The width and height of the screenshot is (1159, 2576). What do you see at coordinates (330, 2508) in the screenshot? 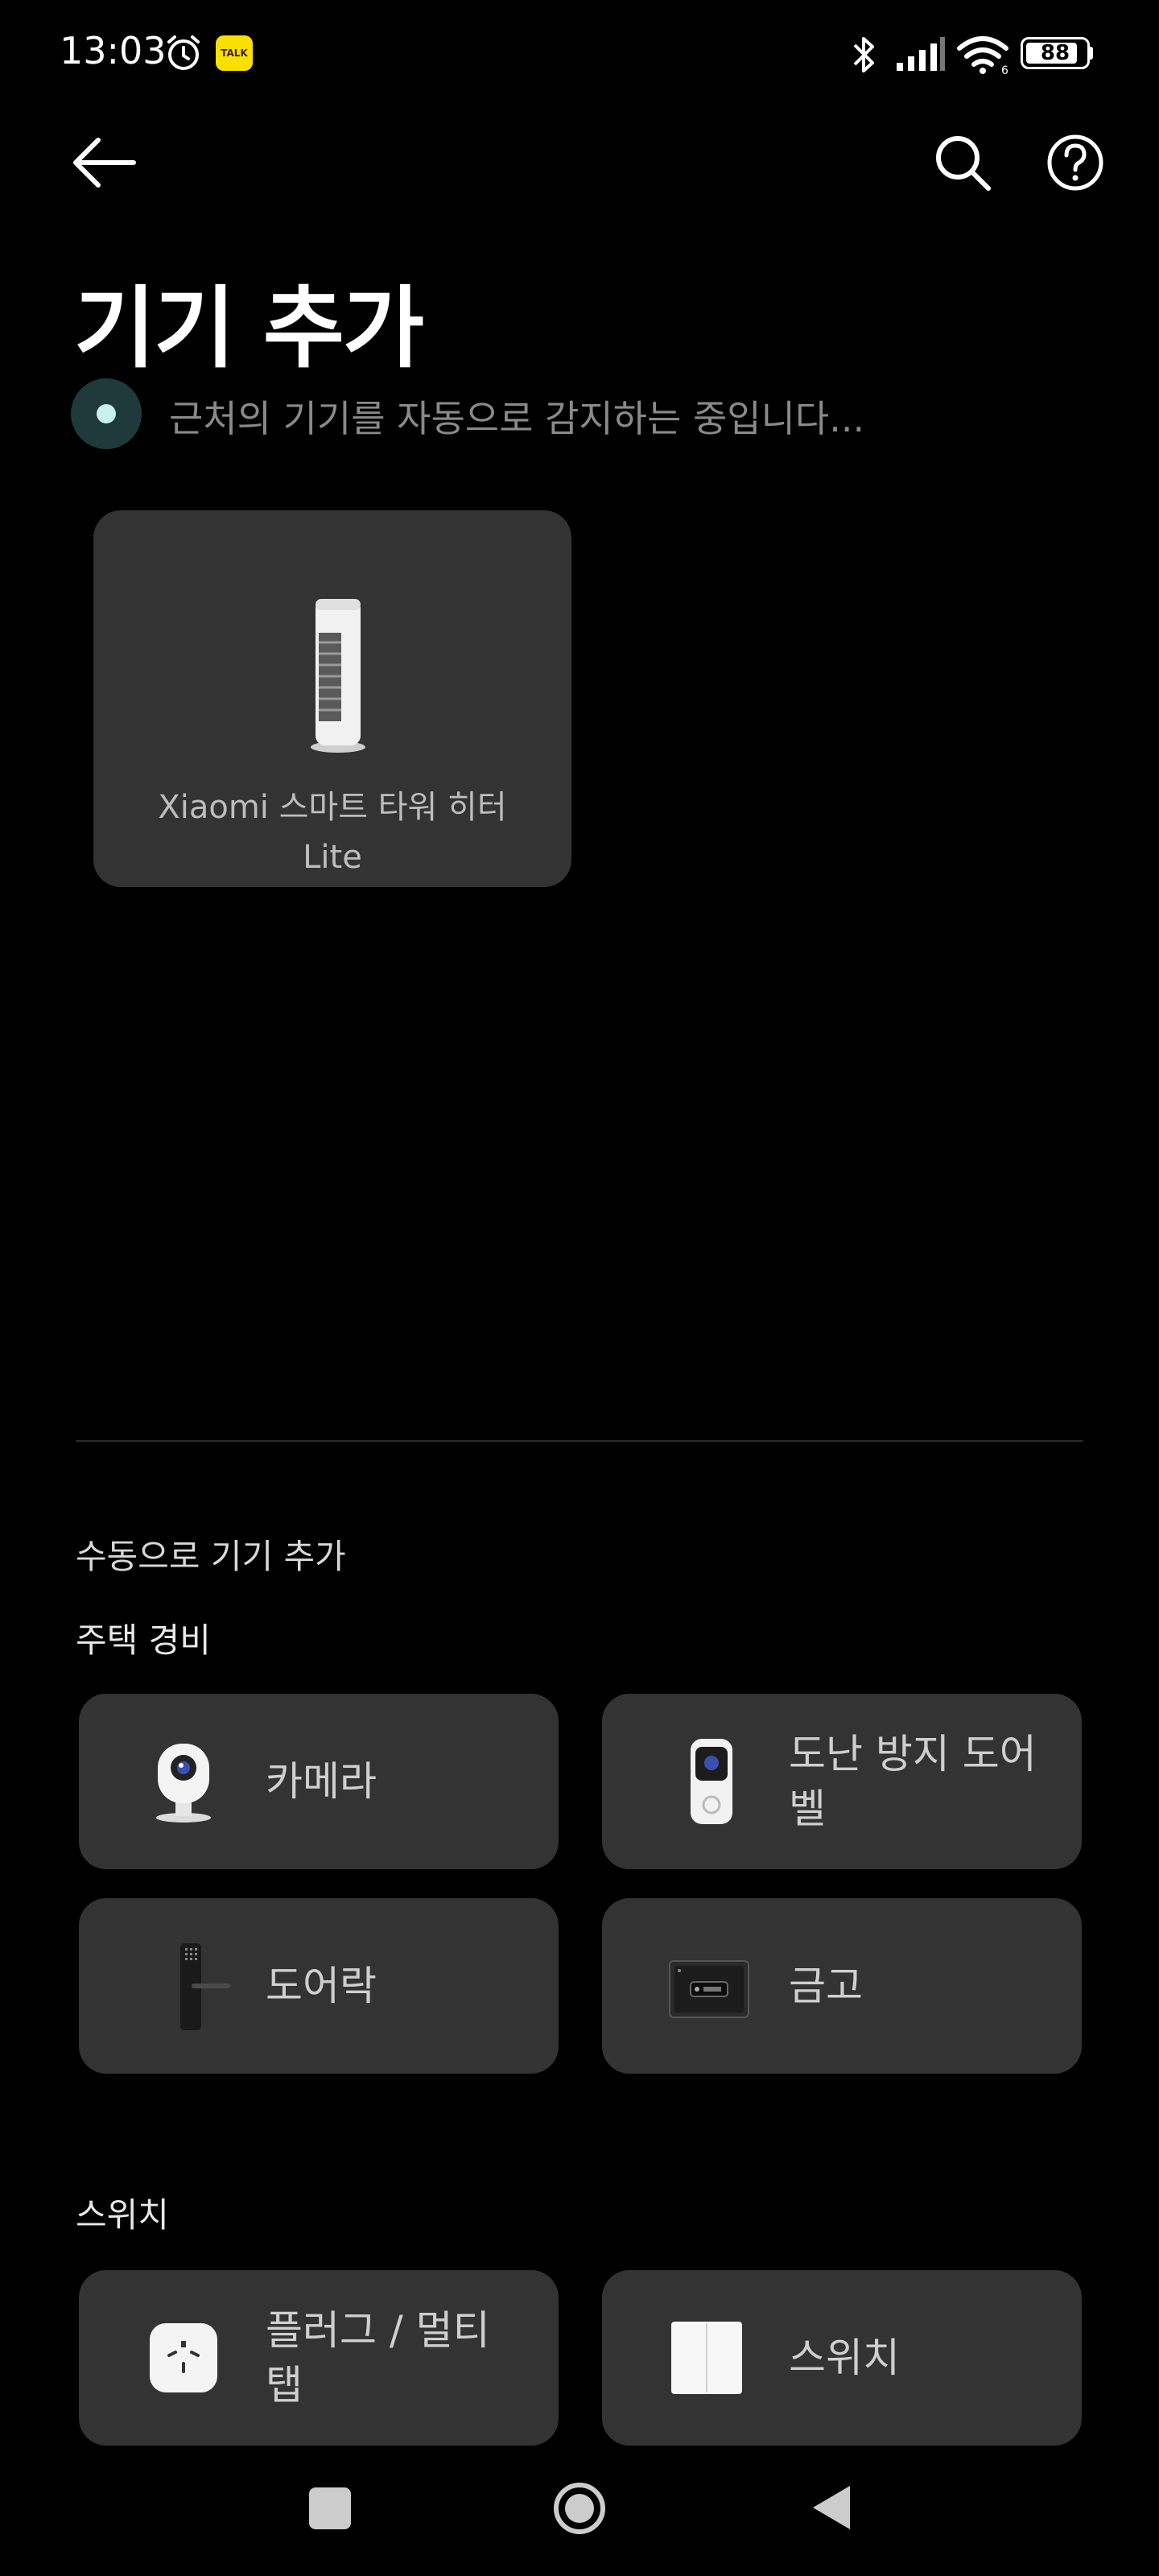
I see `recents-square-icon` at bounding box center [330, 2508].